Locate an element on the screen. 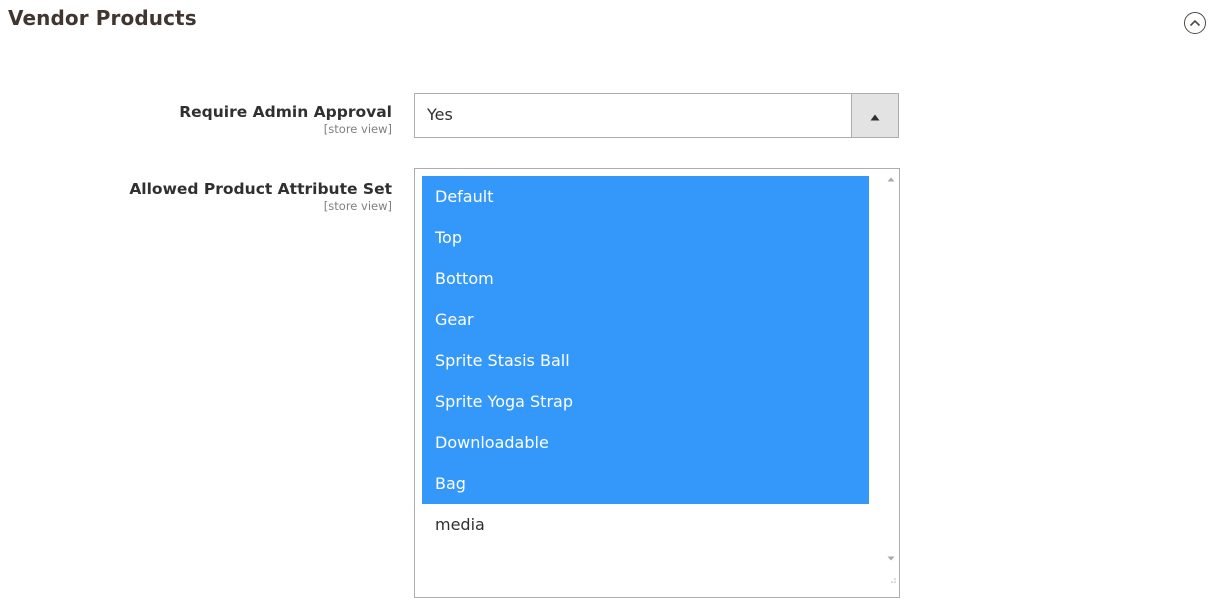 The height and width of the screenshot is (598, 1226). require-admin-approval-select: Yes is located at coordinates (656, 115).